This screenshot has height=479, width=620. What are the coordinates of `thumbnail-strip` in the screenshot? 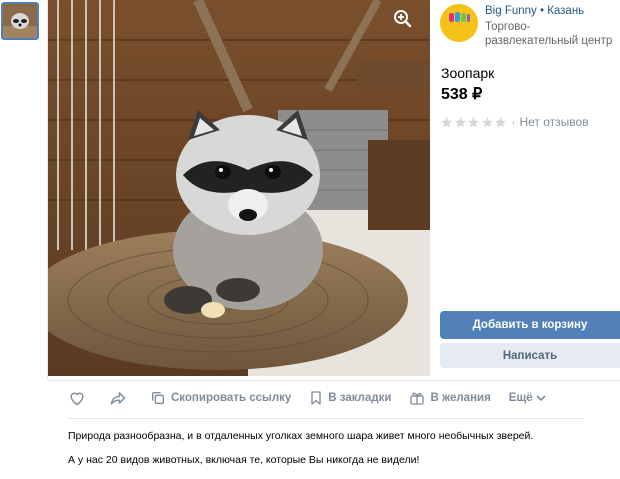 It's located at (24, 190).